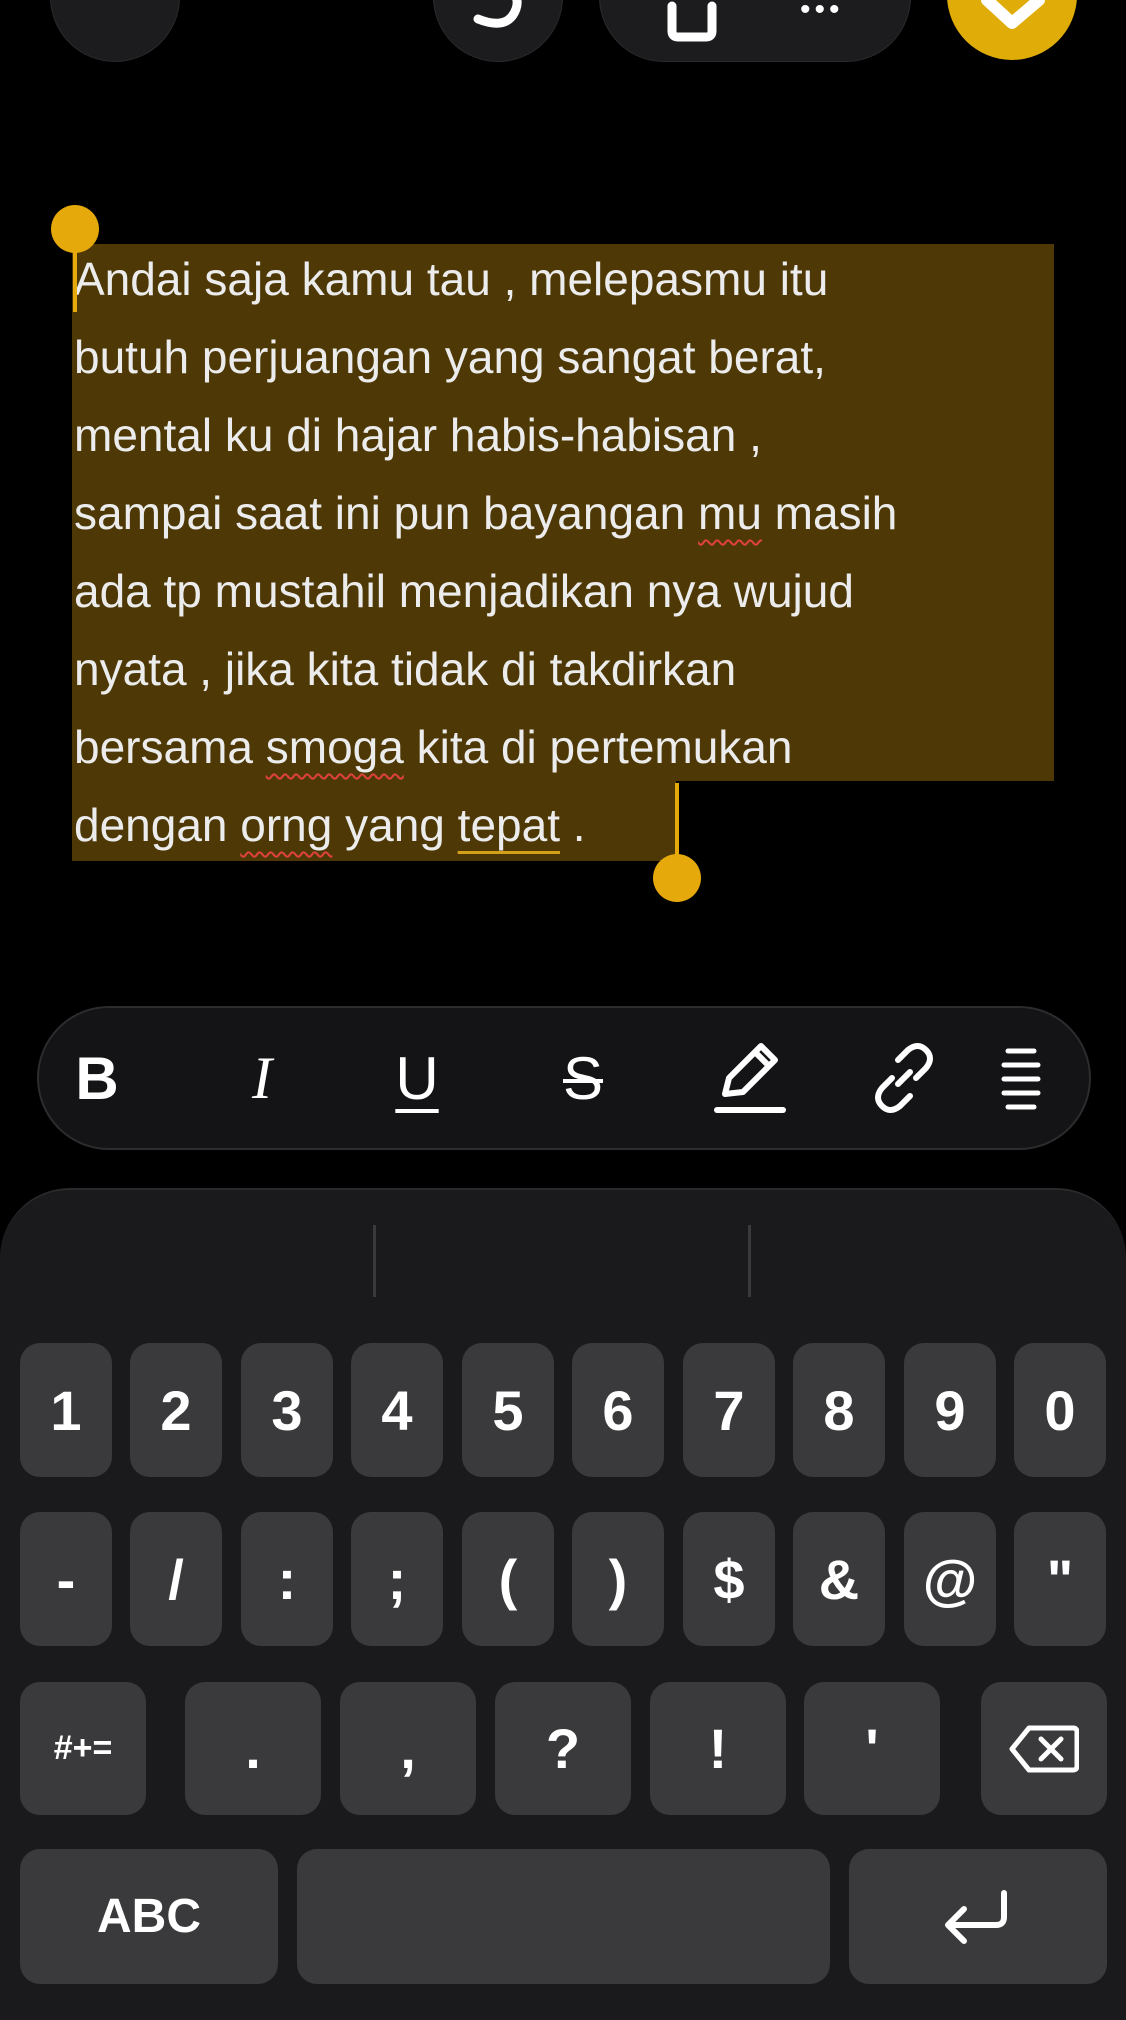  I want to click on key-digit-label: 8, so click(839, 1410).